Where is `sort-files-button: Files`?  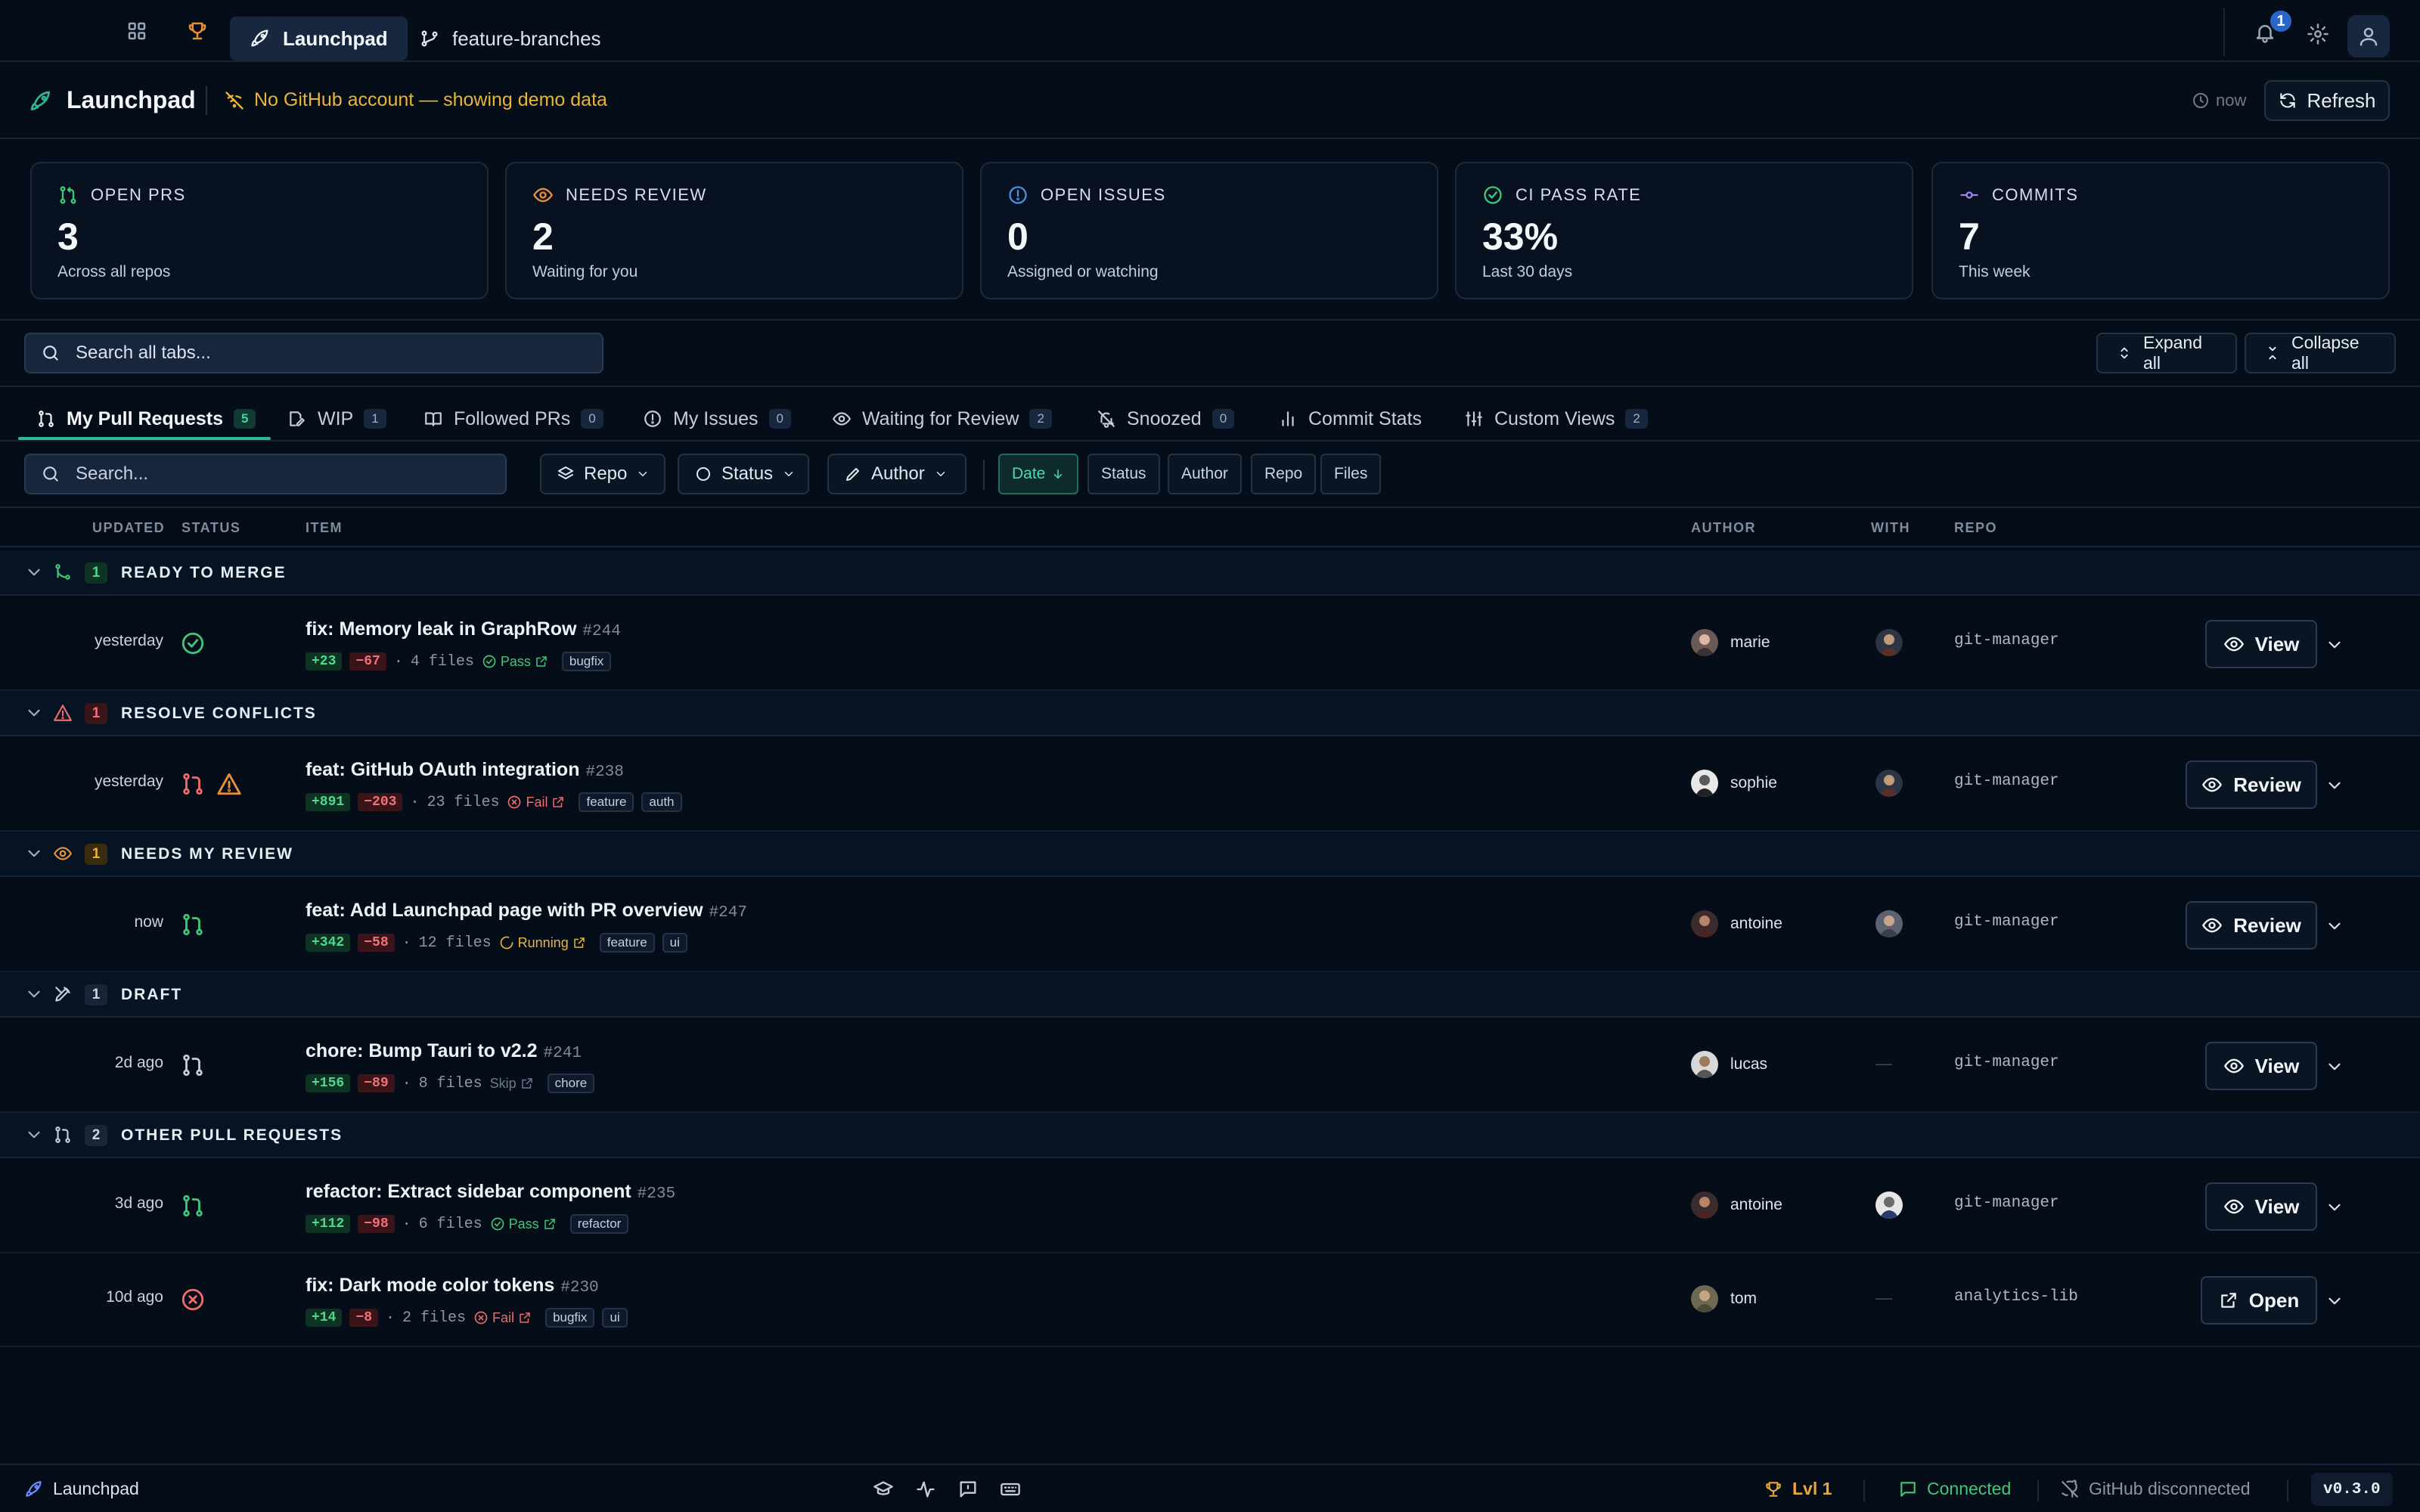
sort-files-button: Files is located at coordinates (1351, 474).